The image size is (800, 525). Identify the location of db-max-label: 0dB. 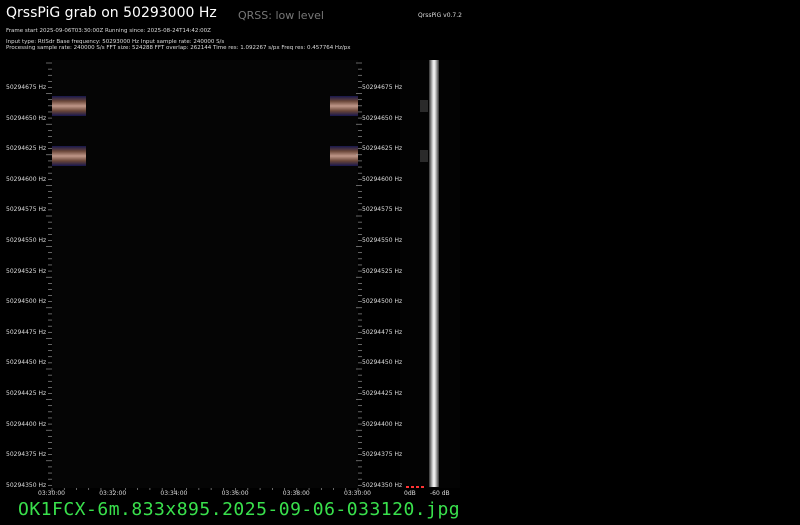
(410, 493).